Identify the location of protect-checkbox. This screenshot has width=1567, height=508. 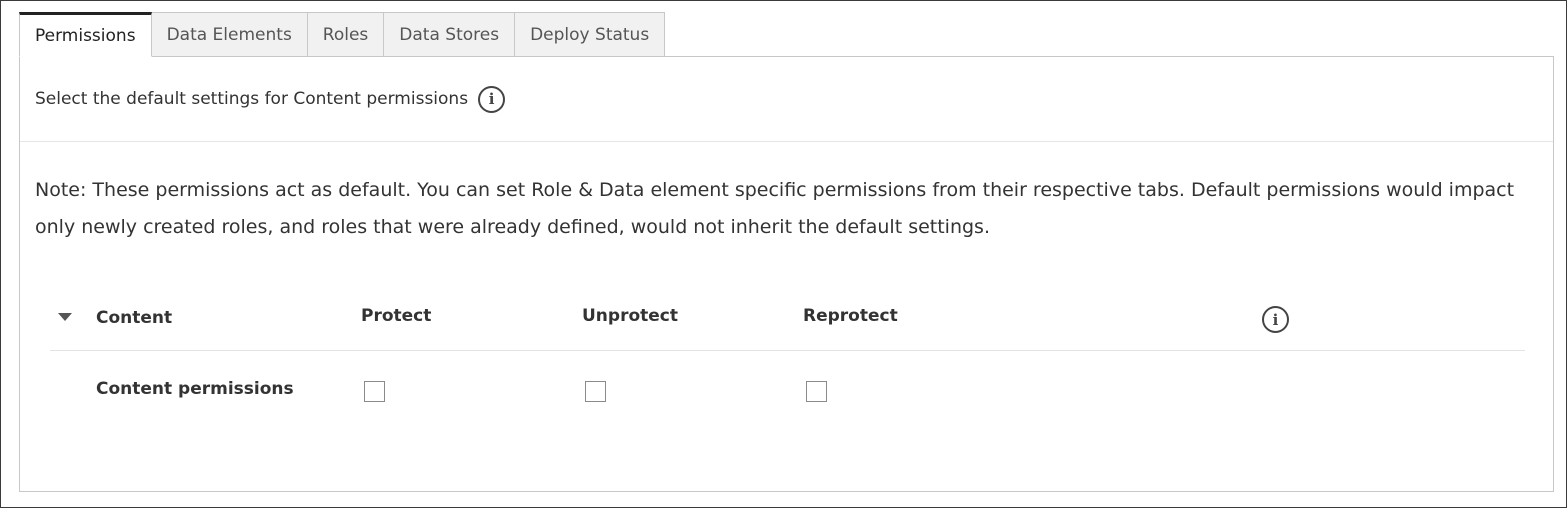
(374, 391).